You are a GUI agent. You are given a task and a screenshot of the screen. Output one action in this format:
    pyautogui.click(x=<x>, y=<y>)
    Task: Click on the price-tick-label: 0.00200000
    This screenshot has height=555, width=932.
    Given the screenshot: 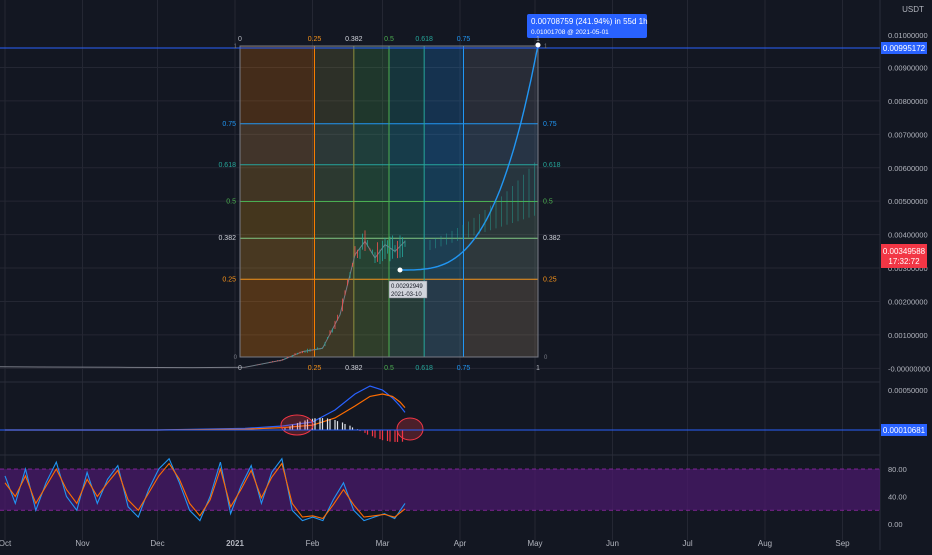 What is the action you would take?
    pyautogui.click(x=908, y=301)
    